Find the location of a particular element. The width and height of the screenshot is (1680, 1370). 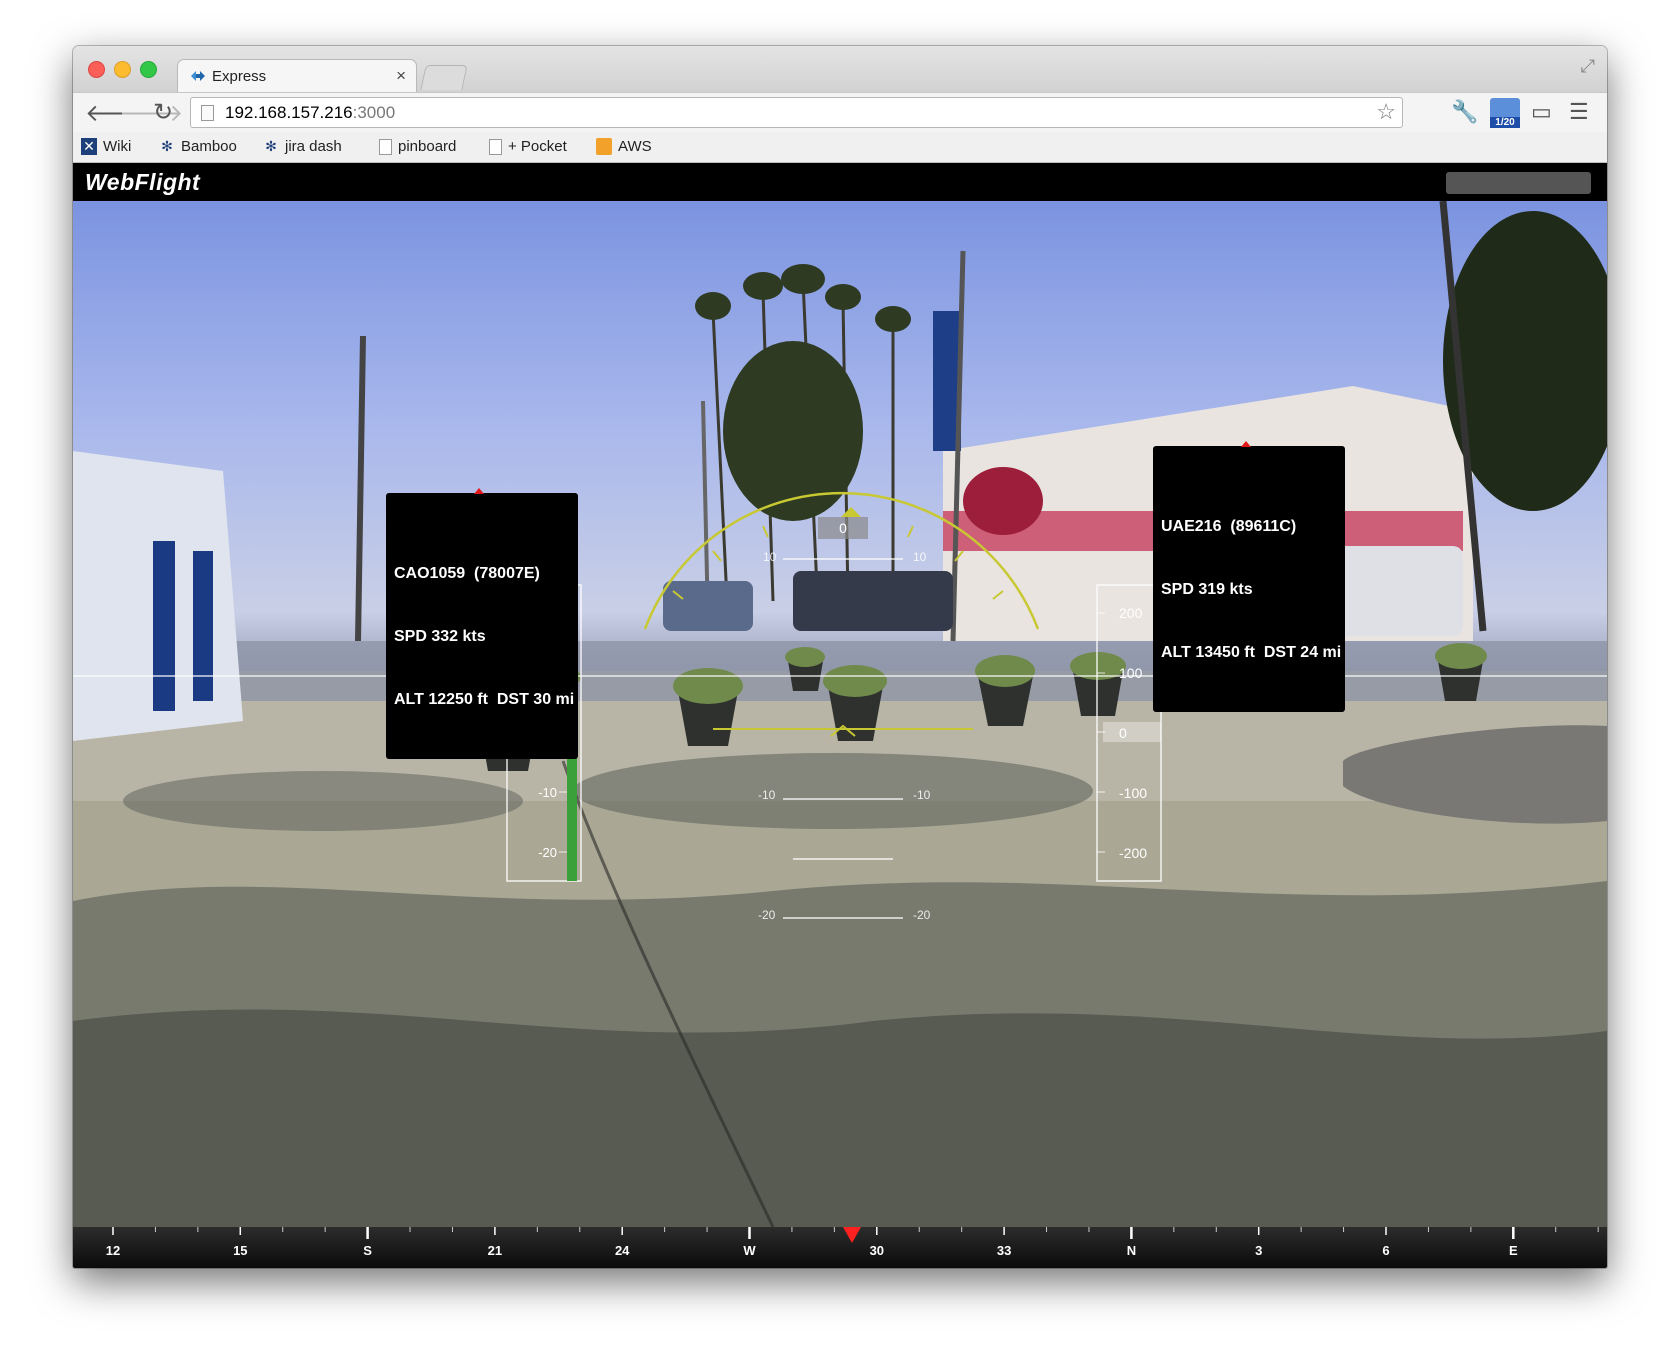

flight-speed: SPD 319 kts is located at coordinates (1207, 589).